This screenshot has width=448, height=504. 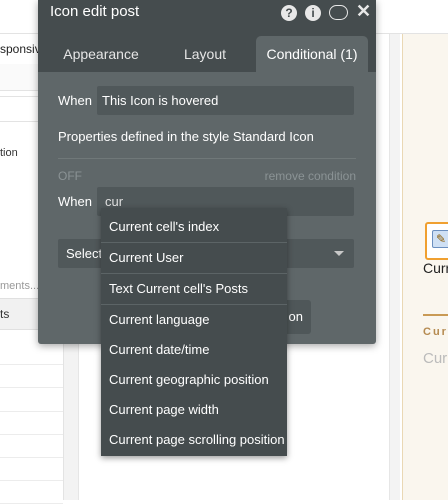 What do you see at coordinates (159, 349) in the screenshot?
I see `dropdown-item: Current date/time` at bounding box center [159, 349].